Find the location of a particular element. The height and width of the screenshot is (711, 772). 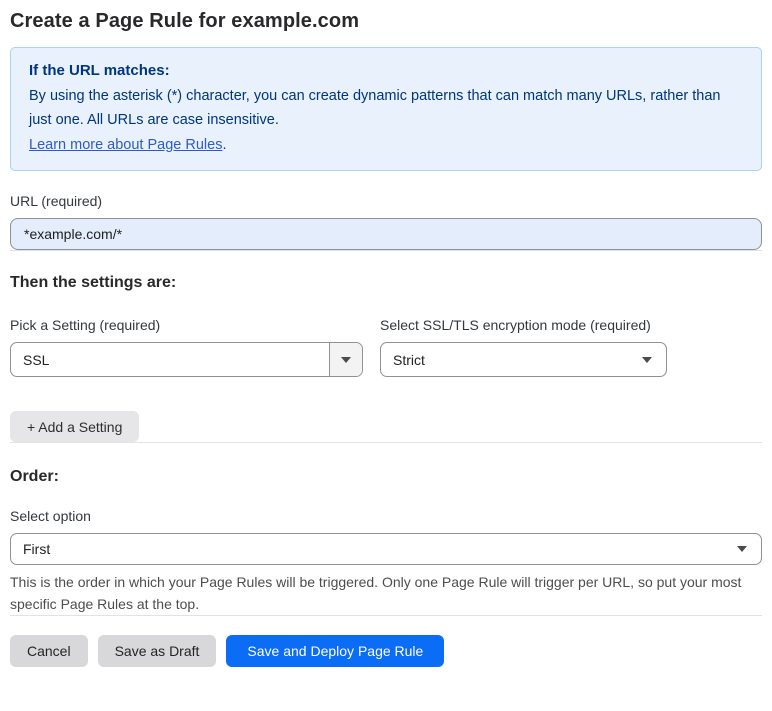

link-period: . is located at coordinates (224, 144).